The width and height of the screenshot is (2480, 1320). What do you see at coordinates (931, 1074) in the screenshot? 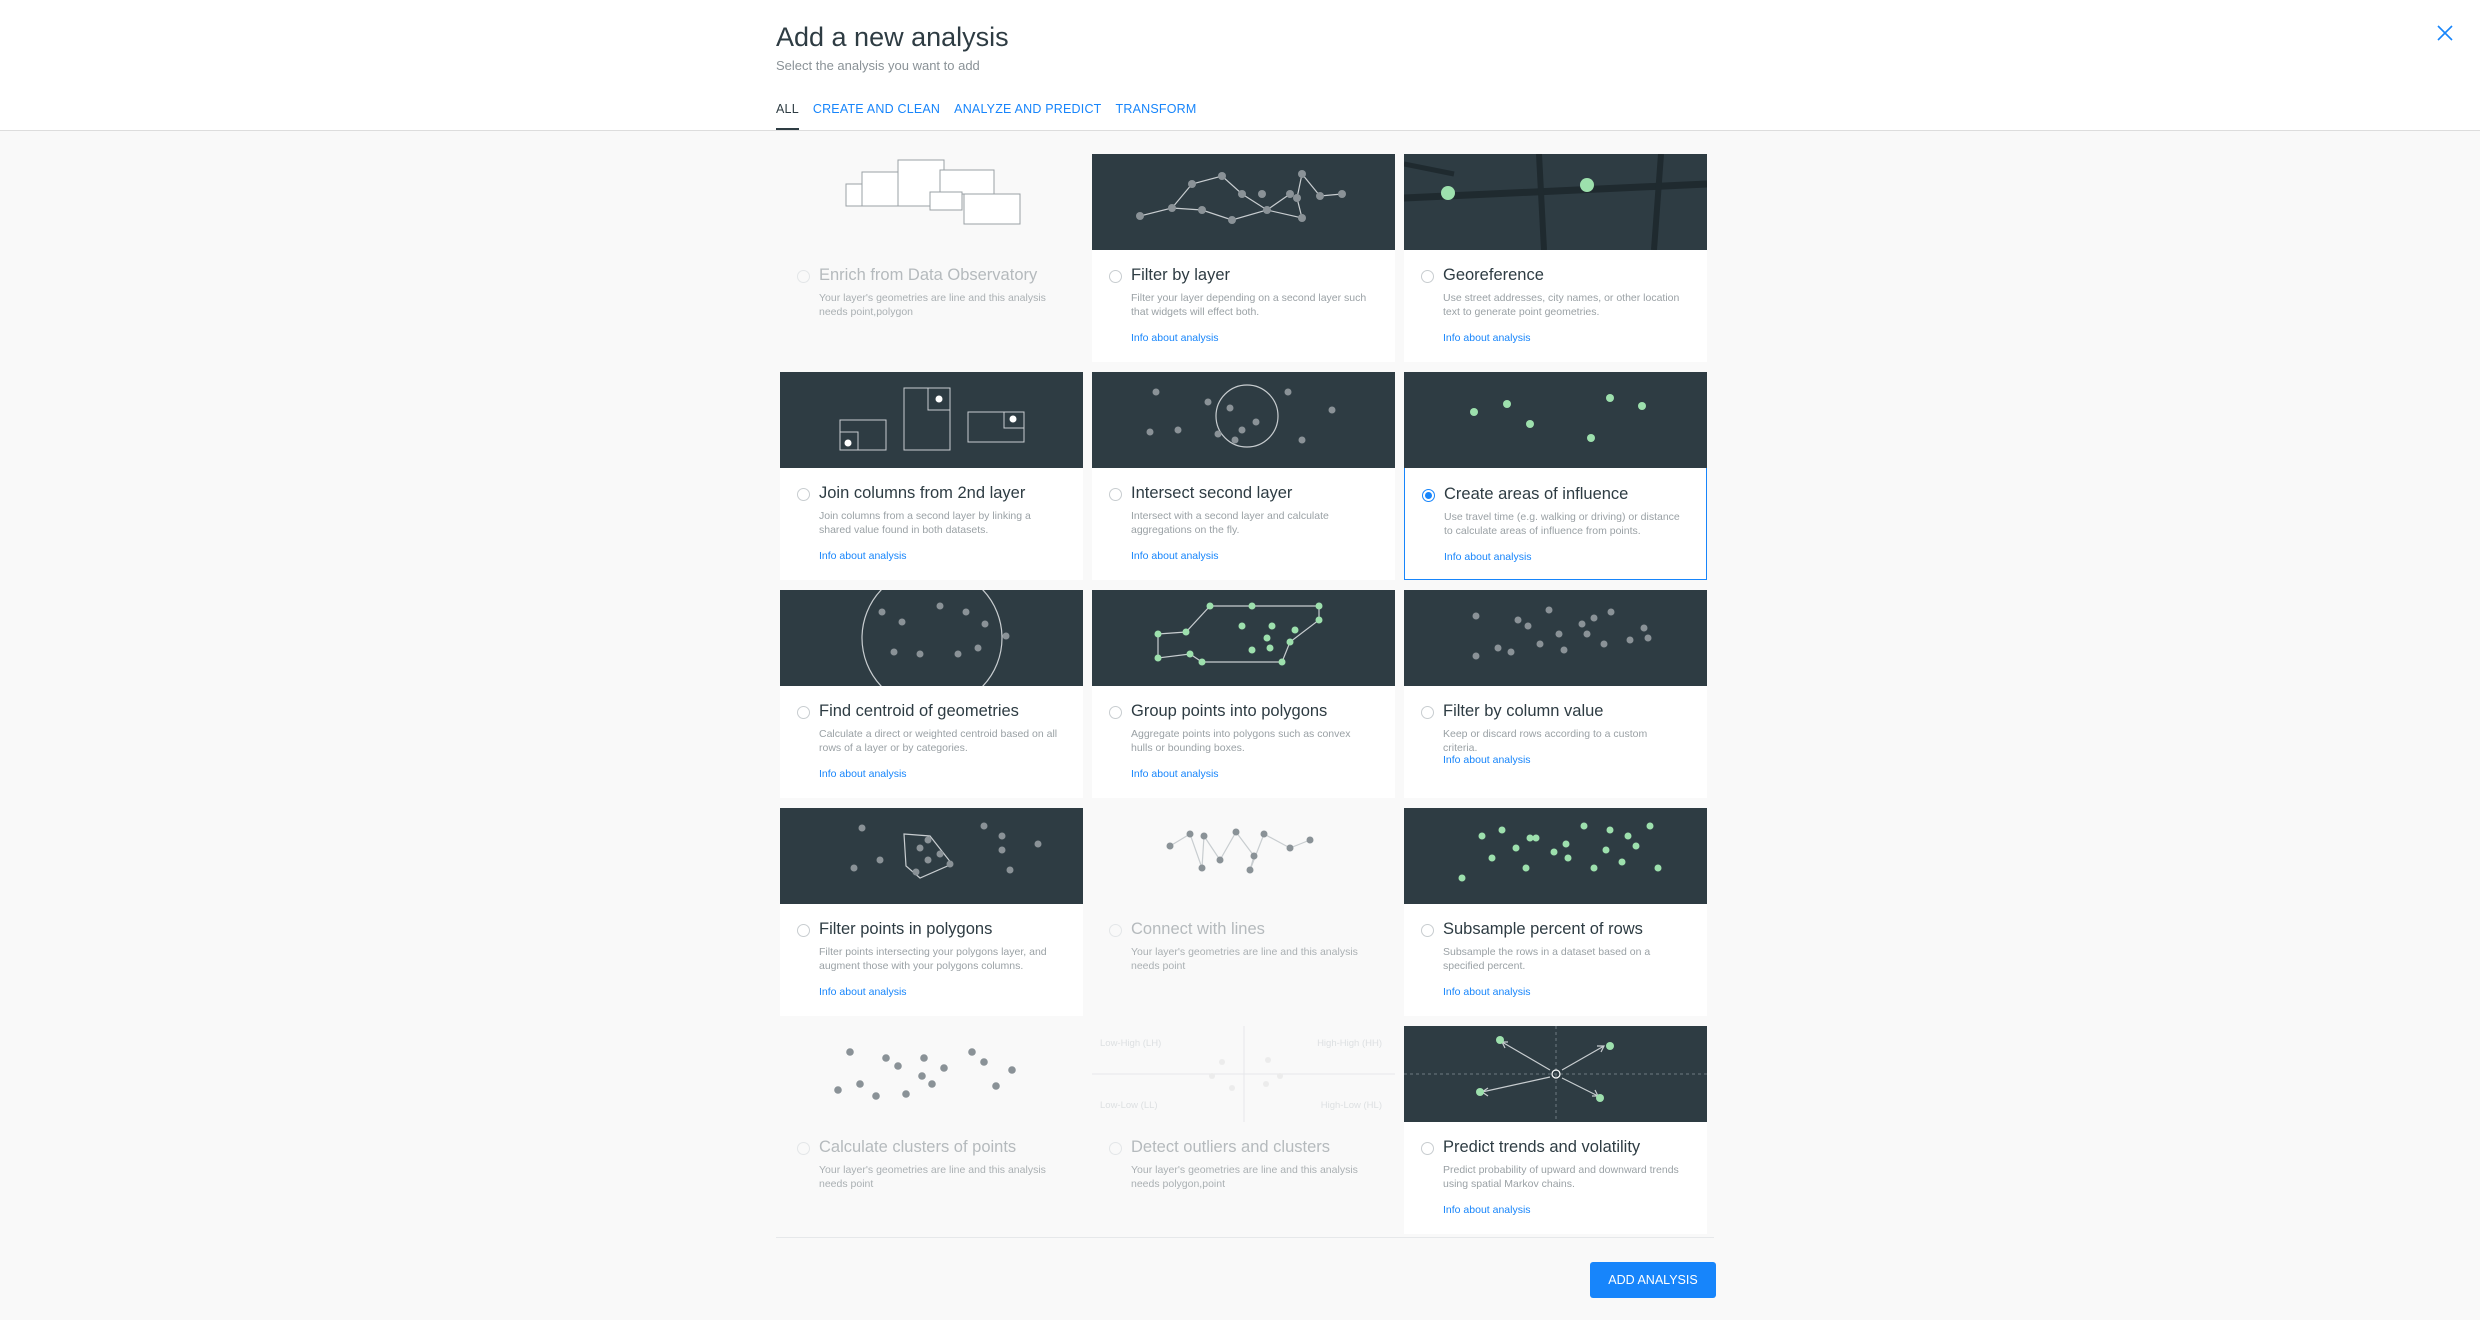
I see `clusters-illustration` at bounding box center [931, 1074].